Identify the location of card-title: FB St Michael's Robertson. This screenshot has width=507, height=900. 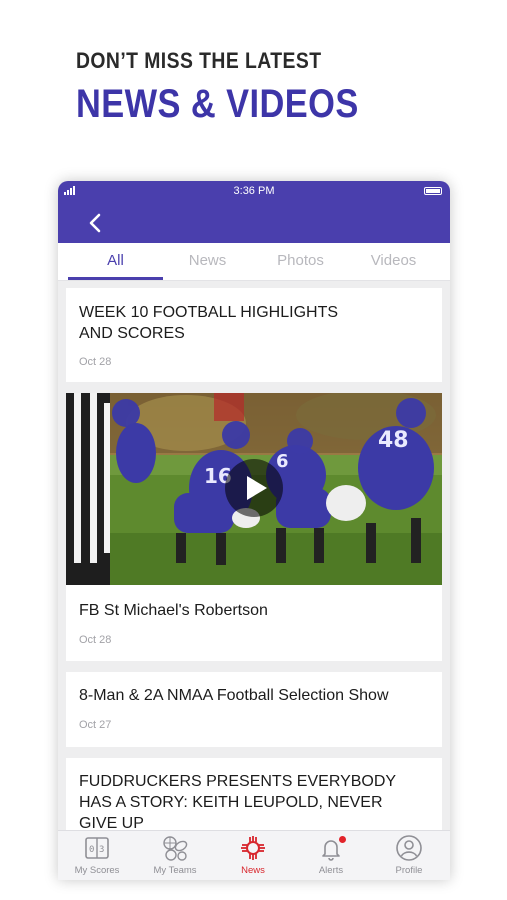
(173, 610).